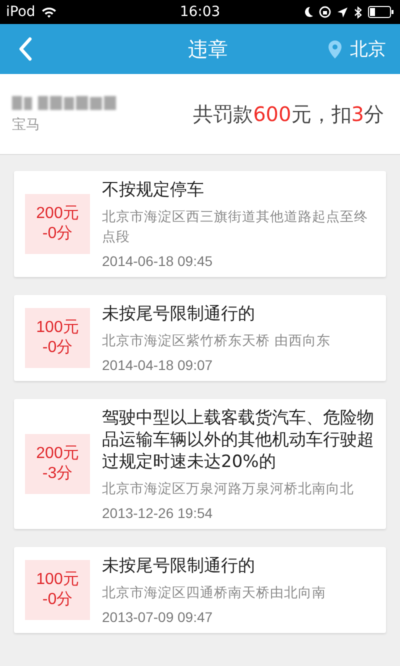 This screenshot has width=400, height=666. I want to click on car-model: 宝马, so click(26, 125).